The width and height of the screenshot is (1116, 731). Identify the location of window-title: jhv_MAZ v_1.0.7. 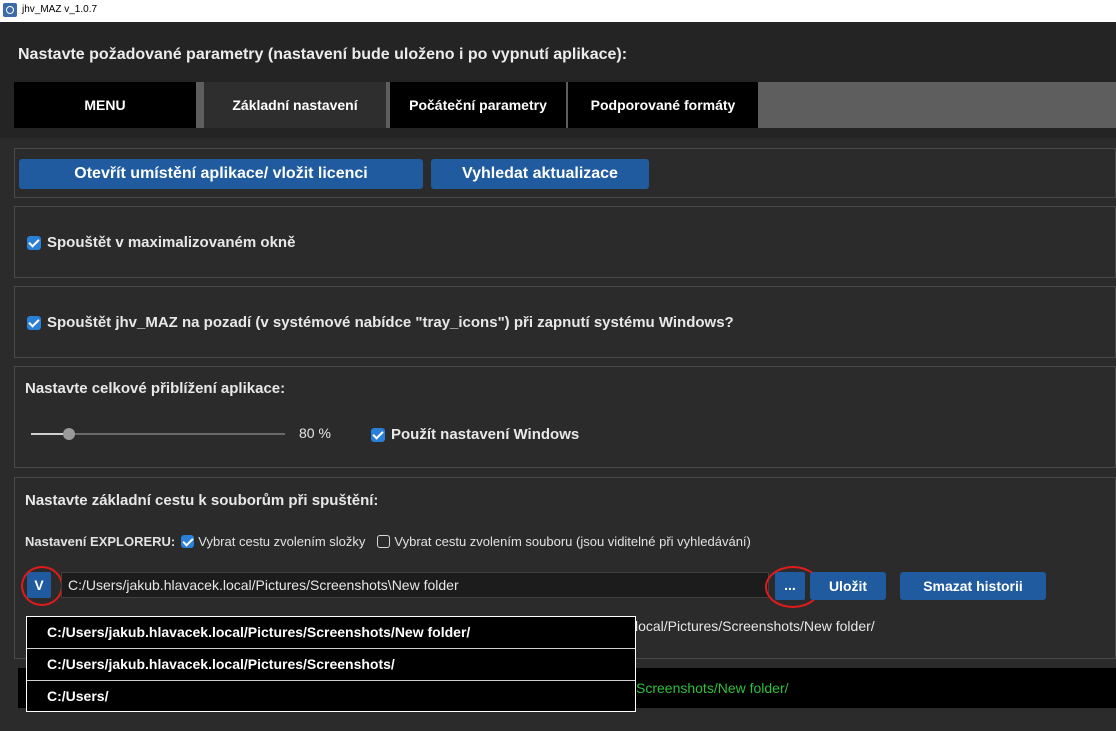
(60, 9).